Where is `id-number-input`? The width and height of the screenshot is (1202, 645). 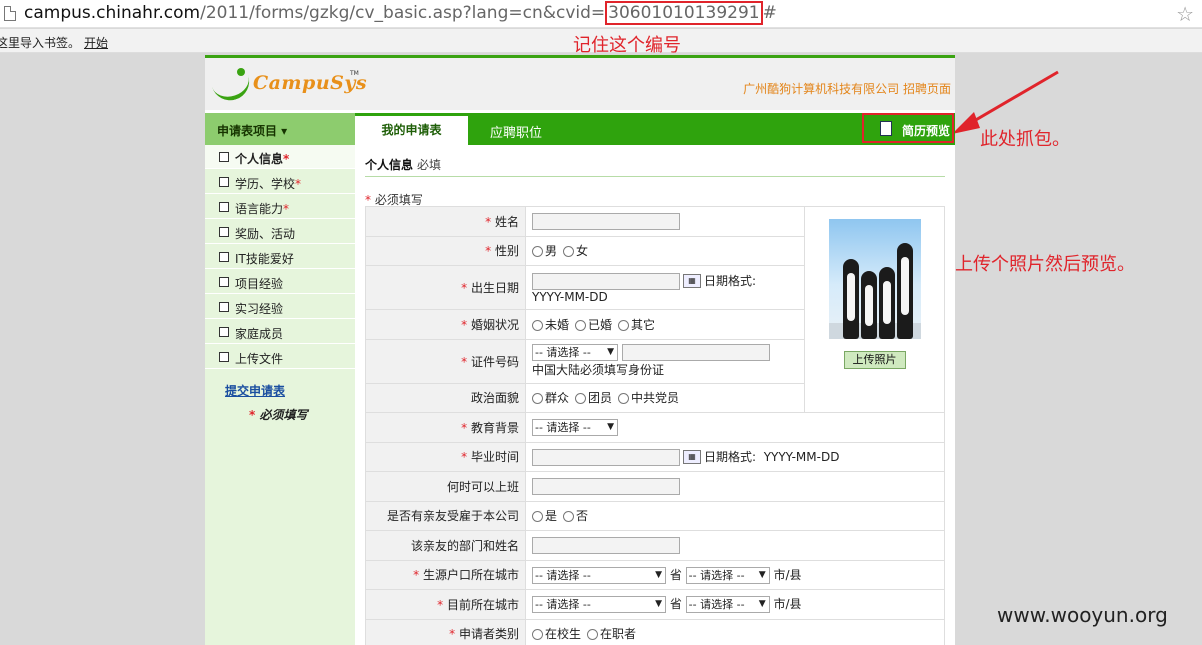 id-number-input is located at coordinates (695, 352).